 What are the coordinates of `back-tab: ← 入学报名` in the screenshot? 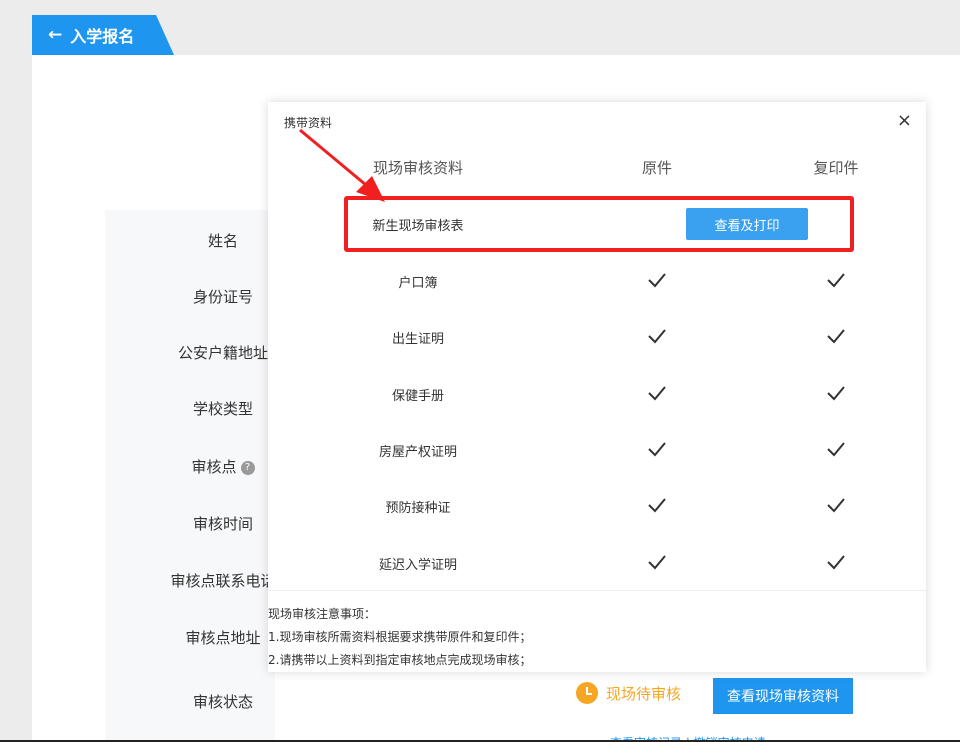 It's located at (103, 35).